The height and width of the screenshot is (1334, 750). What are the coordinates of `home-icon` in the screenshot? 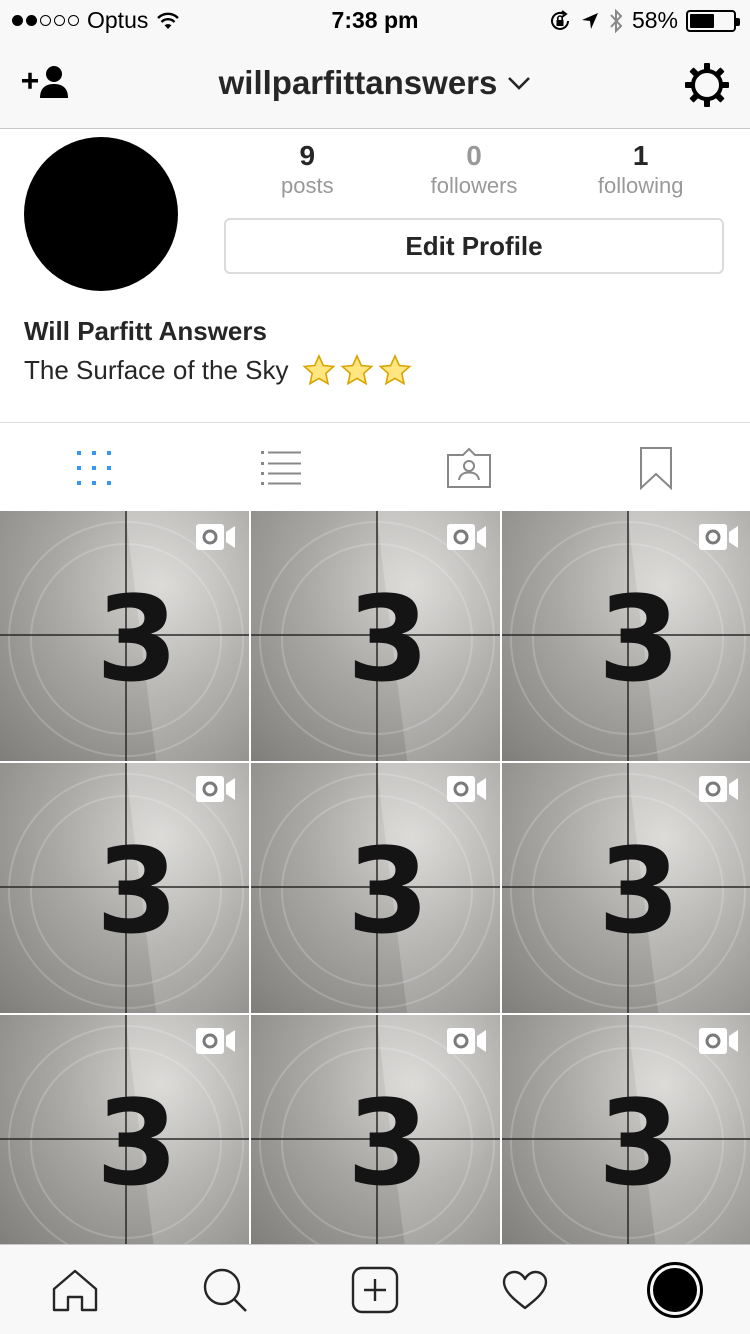 It's located at (75, 1290).